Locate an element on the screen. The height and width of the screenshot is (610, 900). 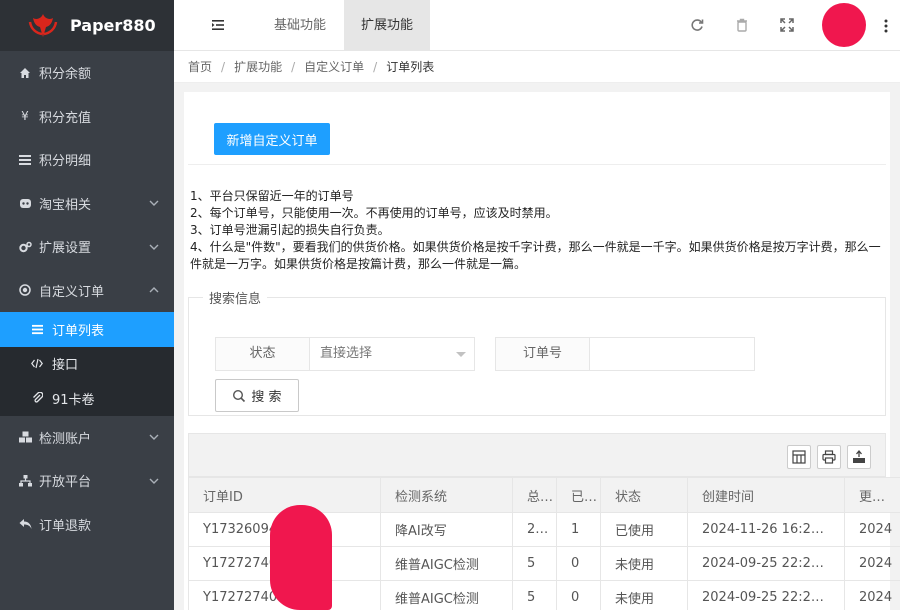
notice-line: 1、平台只保留近一年的订单号 is located at coordinates (272, 196).